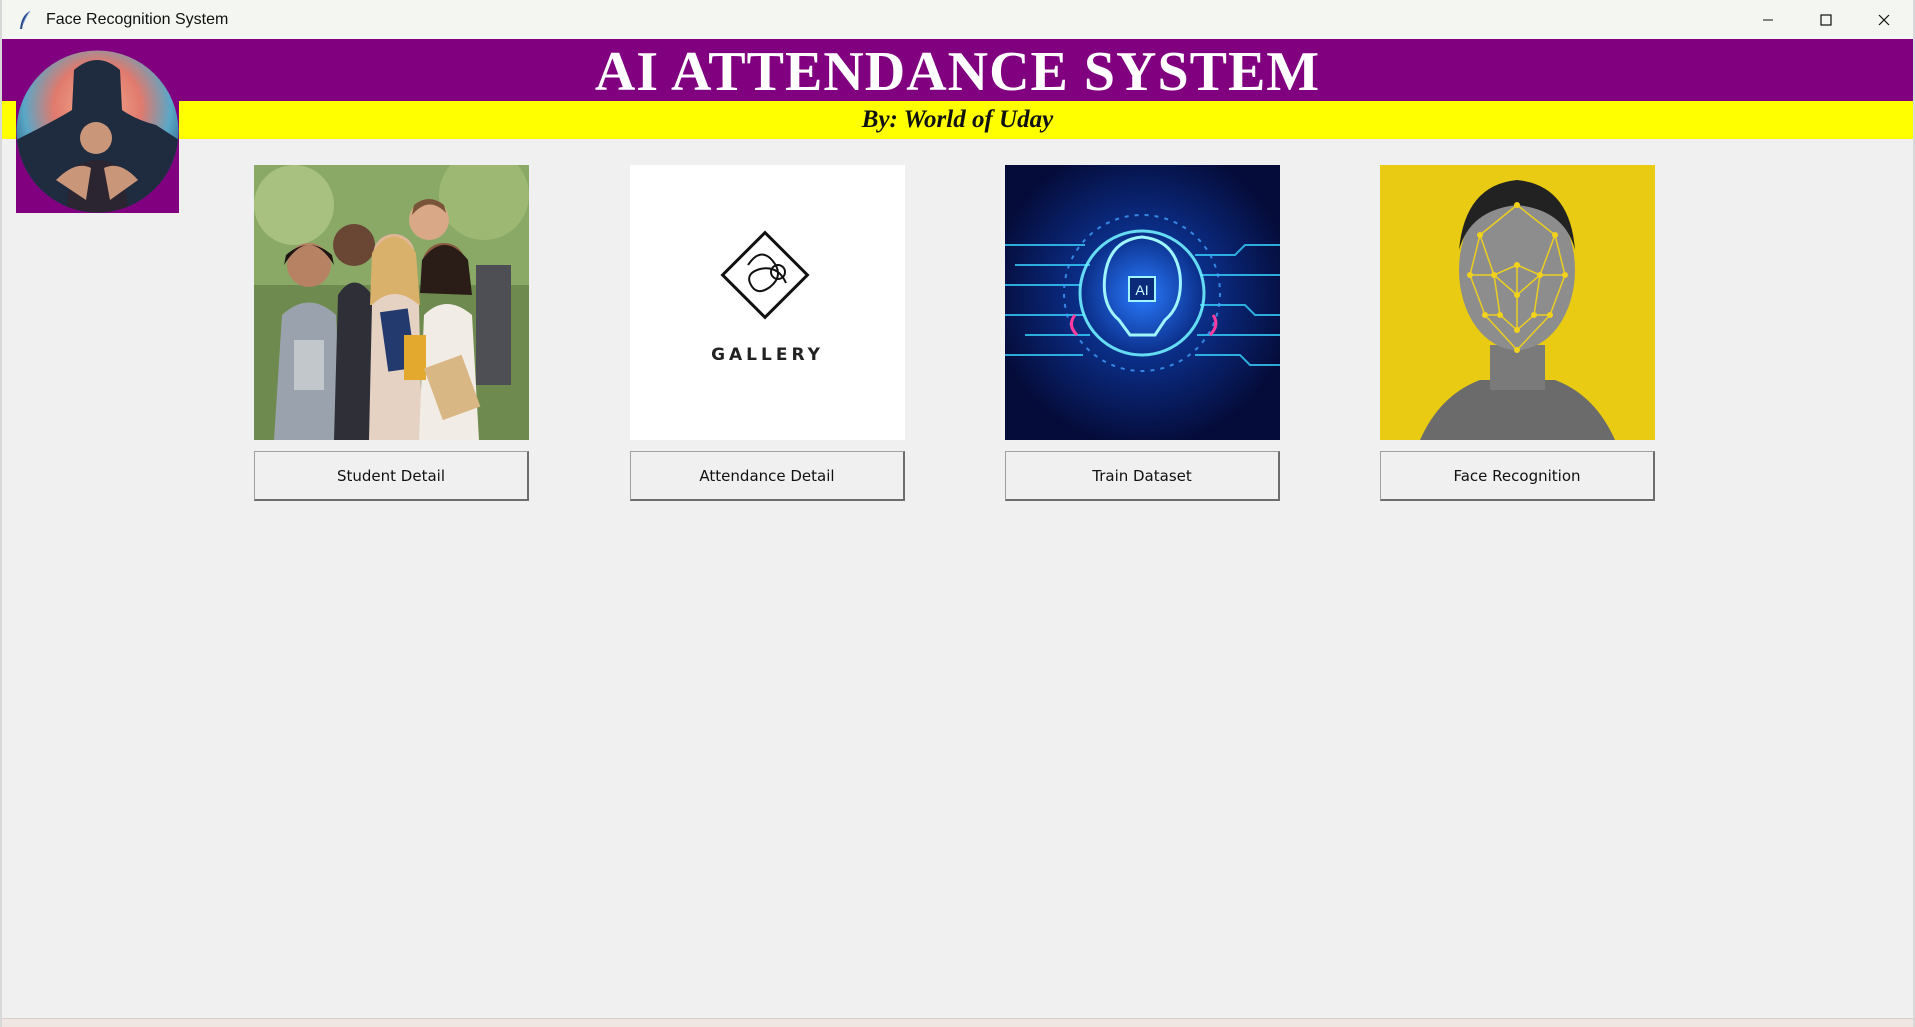 The width and height of the screenshot is (1915, 1027). I want to click on profile-logo, so click(97, 131).